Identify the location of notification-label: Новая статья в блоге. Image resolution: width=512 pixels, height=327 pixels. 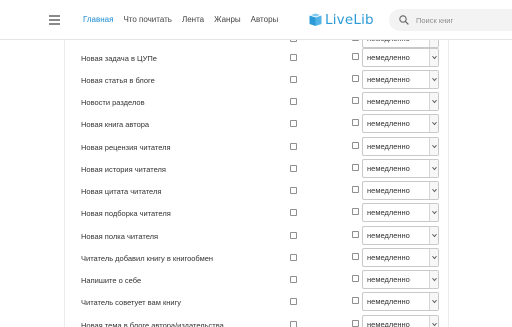
(118, 80).